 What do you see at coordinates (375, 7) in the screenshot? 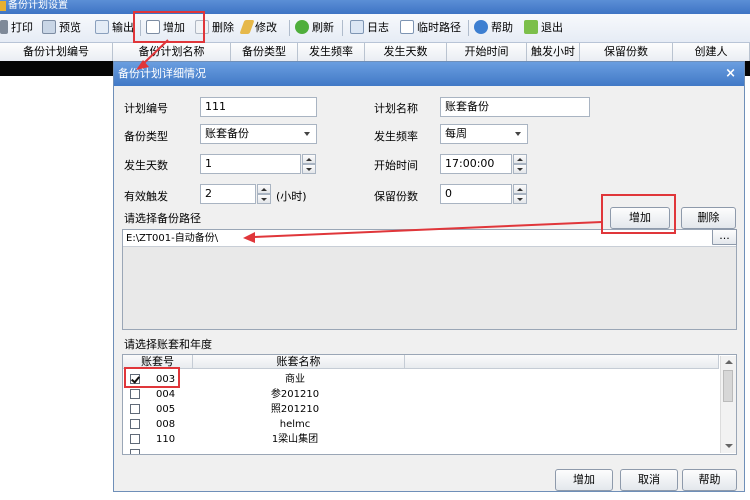
I see `window-title-bar: 备份计划设置` at bounding box center [375, 7].